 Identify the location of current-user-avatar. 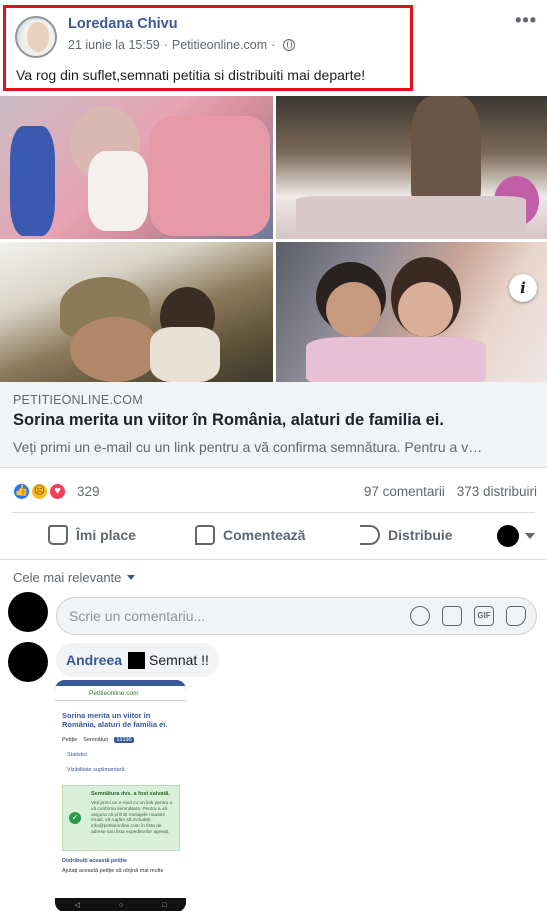
(28, 612).